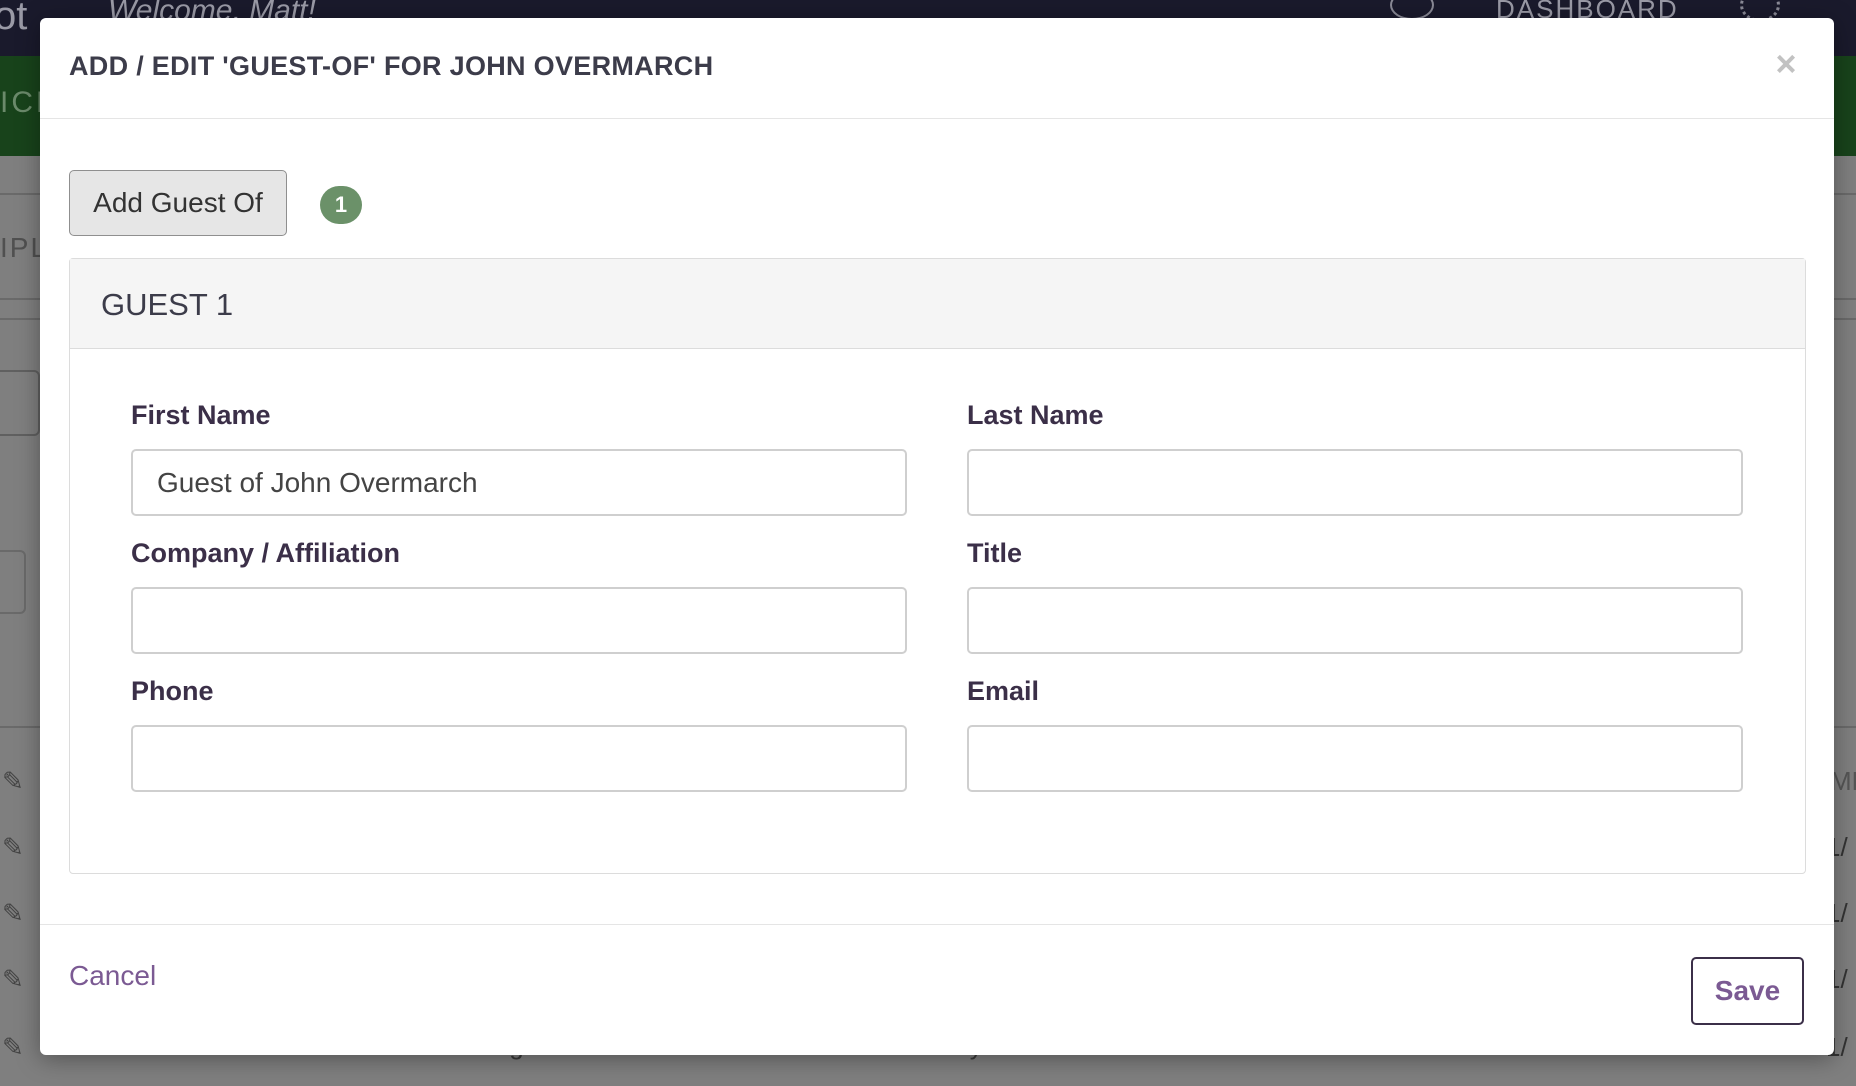 The width and height of the screenshot is (1856, 1086). I want to click on title-label: Title, so click(995, 553).